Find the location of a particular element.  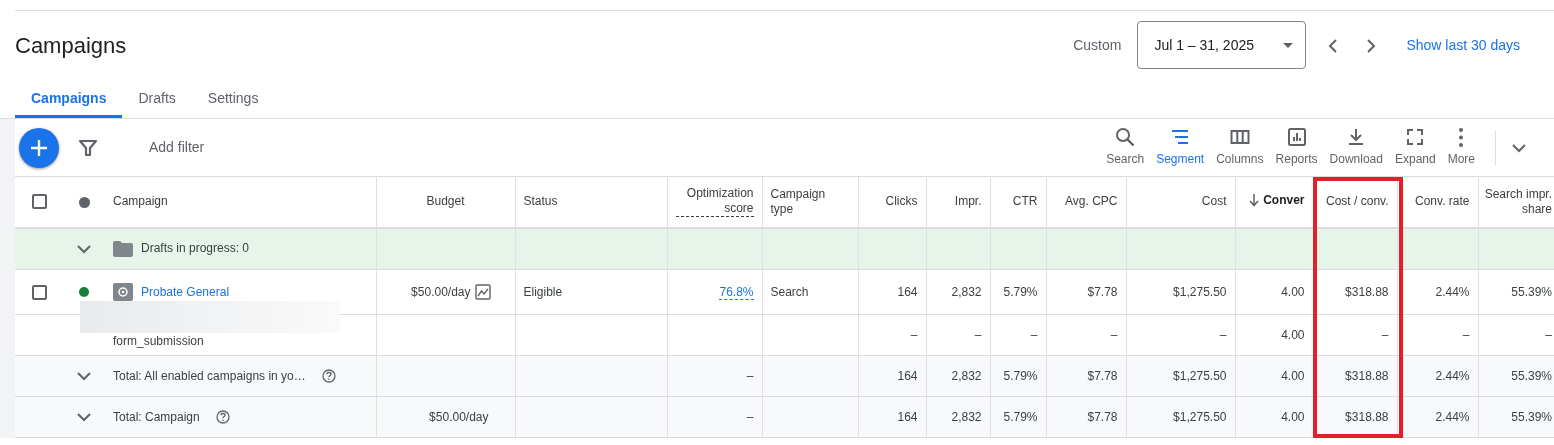

search-tool-button: Search is located at coordinates (1125, 147).